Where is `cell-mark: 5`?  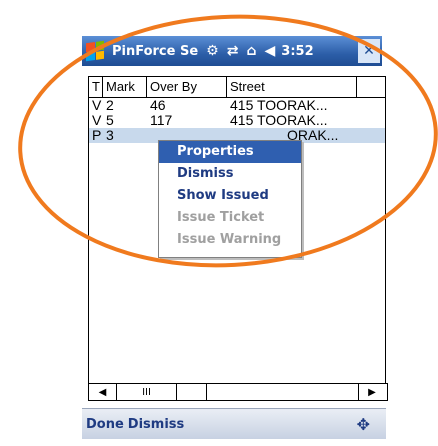
cell-mark: 5 is located at coordinates (110, 120).